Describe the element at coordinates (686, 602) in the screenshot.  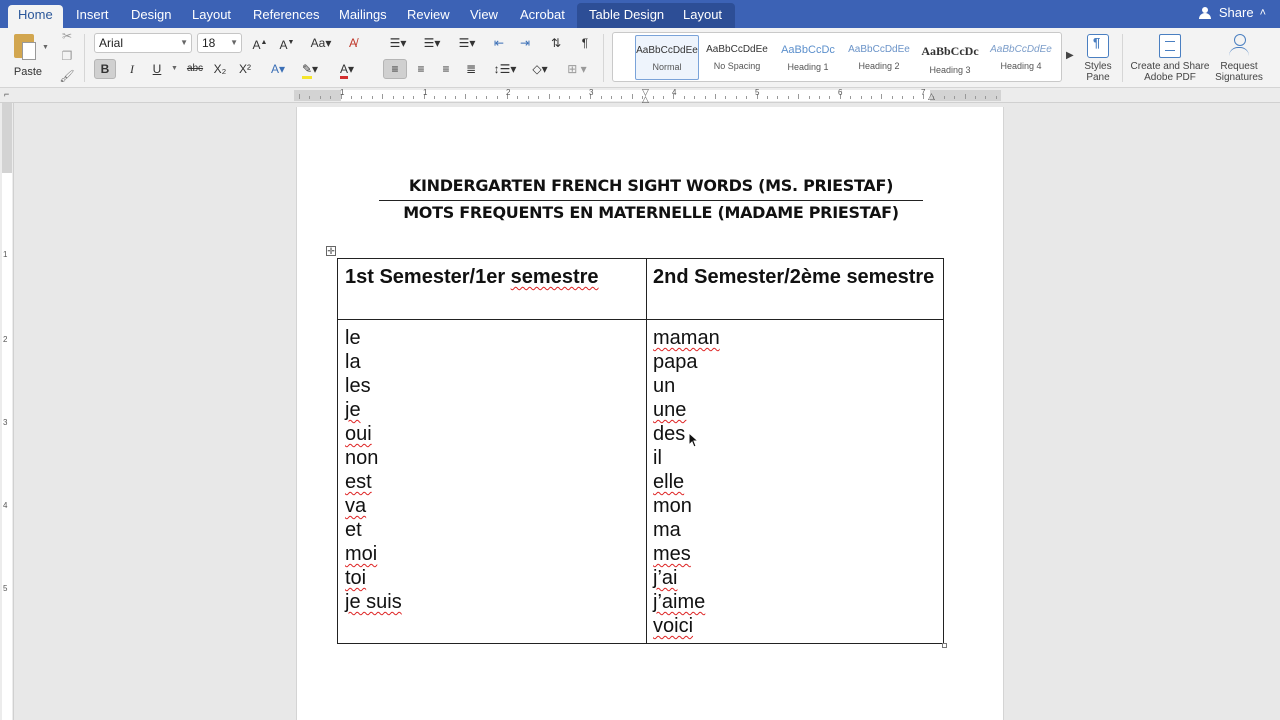
I see `word-item: j’aime` at that location.